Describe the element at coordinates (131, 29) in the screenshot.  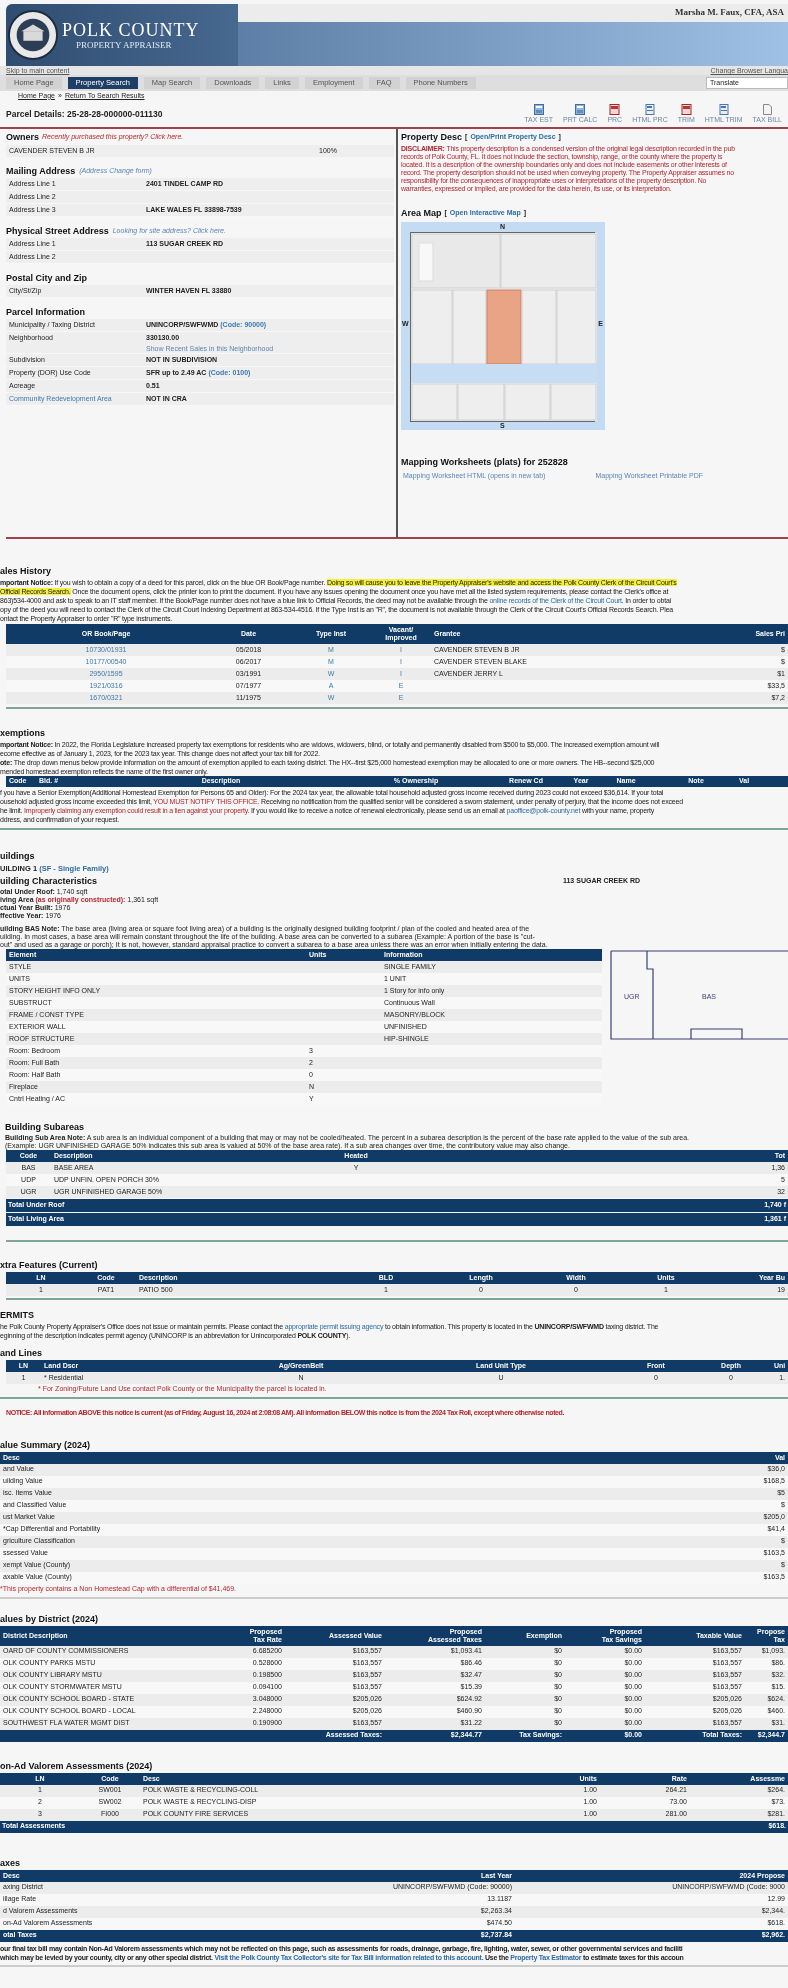
I see `site-title: POLK COUNTY` at that location.